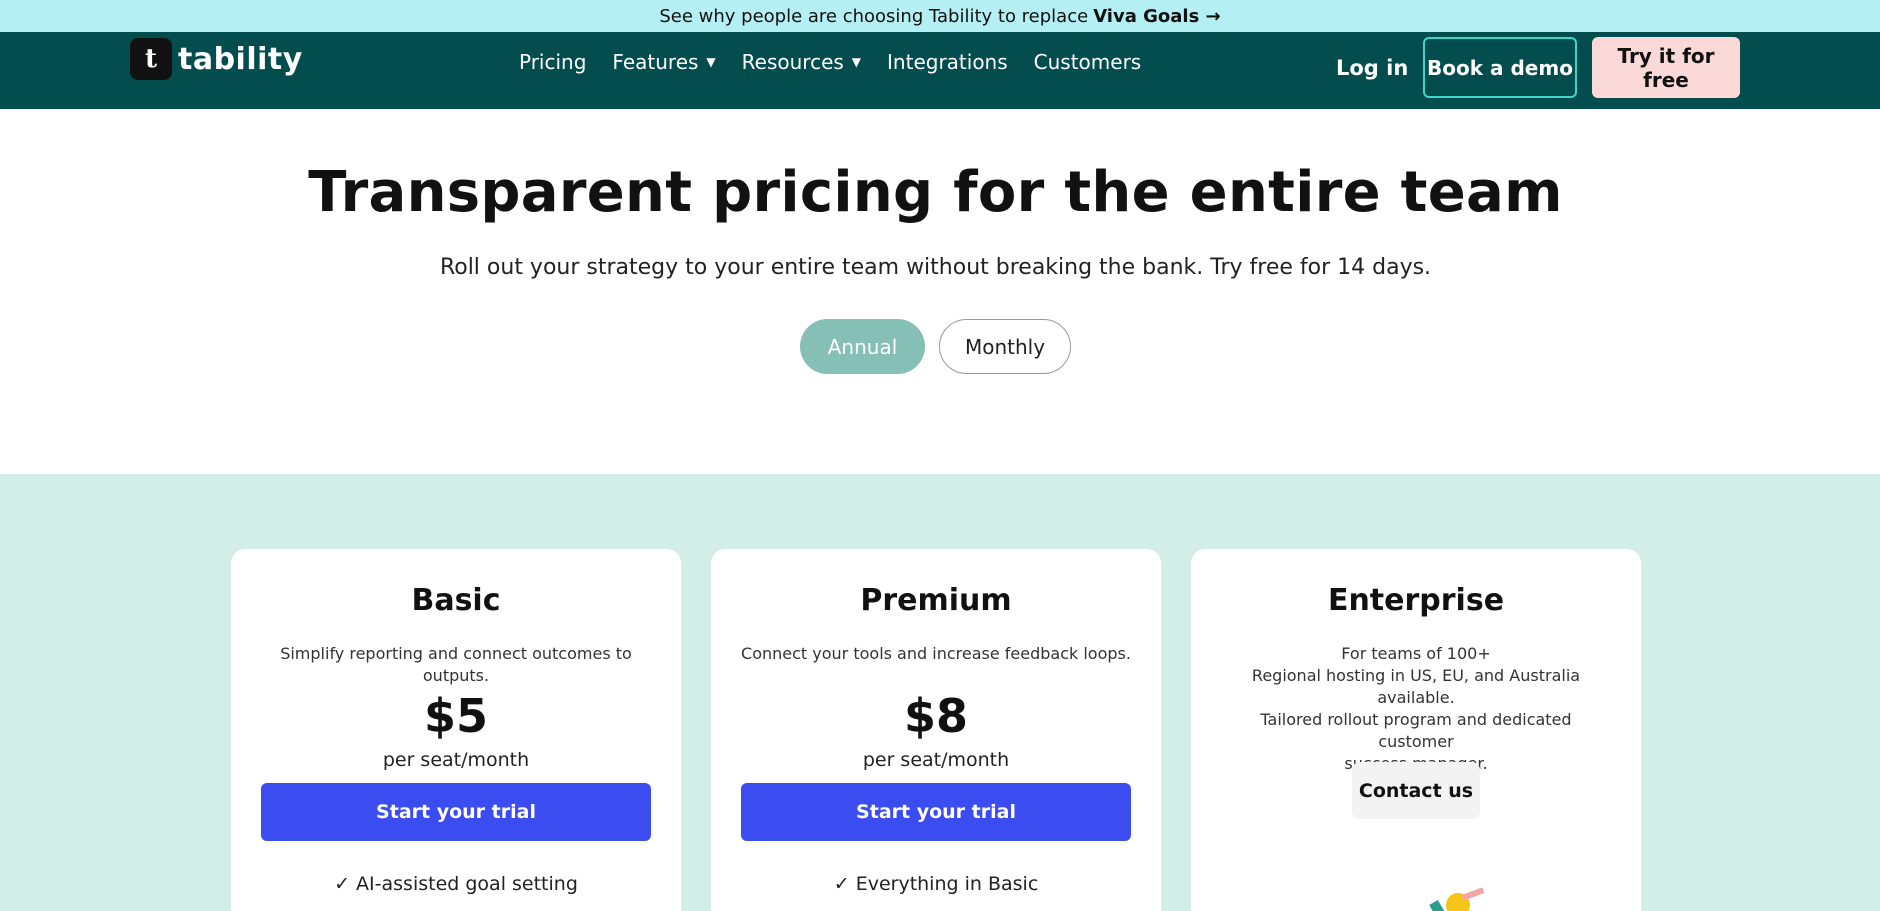  Describe the element at coordinates (862, 346) in the screenshot. I see `annual-toggle: Annual` at that location.